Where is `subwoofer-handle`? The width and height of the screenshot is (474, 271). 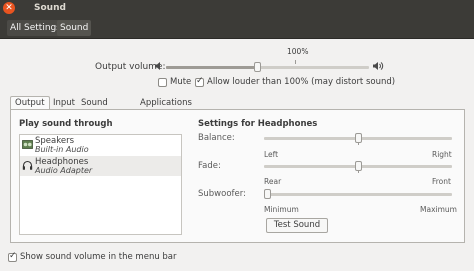 subwoofer-handle is located at coordinates (267, 194).